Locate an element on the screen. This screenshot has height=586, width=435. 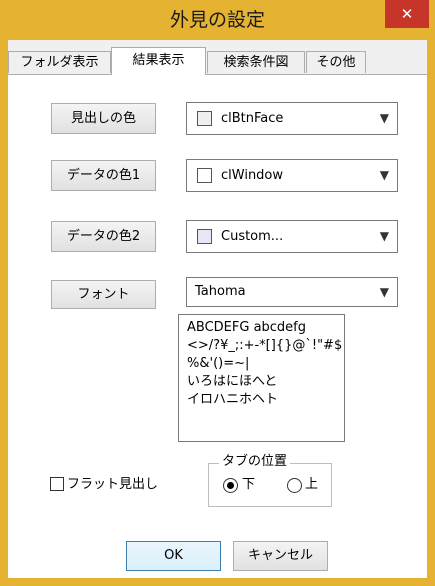
data-color-2-select: Custom... ▼ is located at coordinates (292, 236).